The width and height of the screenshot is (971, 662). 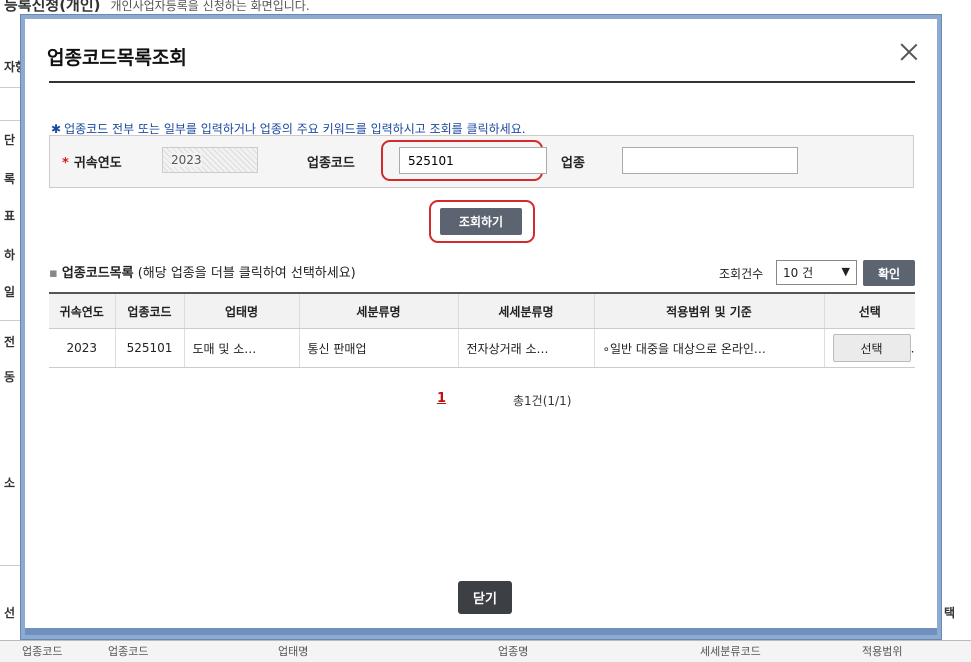 What do you see at coordinates (82, 348) in the screenshot?
I see `cell-year: 2023` at bounding box center [82, 348].